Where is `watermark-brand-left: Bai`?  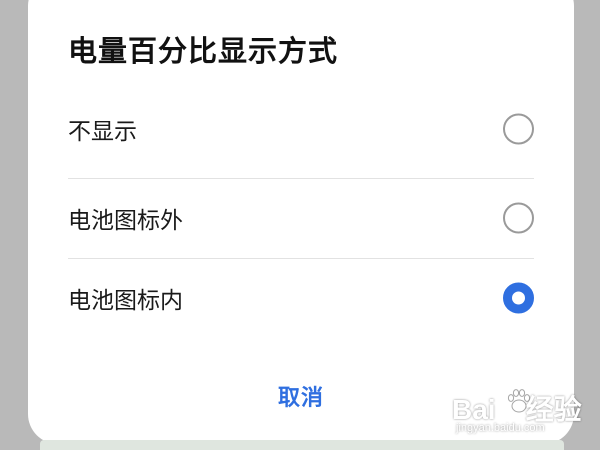
watermark-brand-left: Bai is located at coordinates (474, 409).